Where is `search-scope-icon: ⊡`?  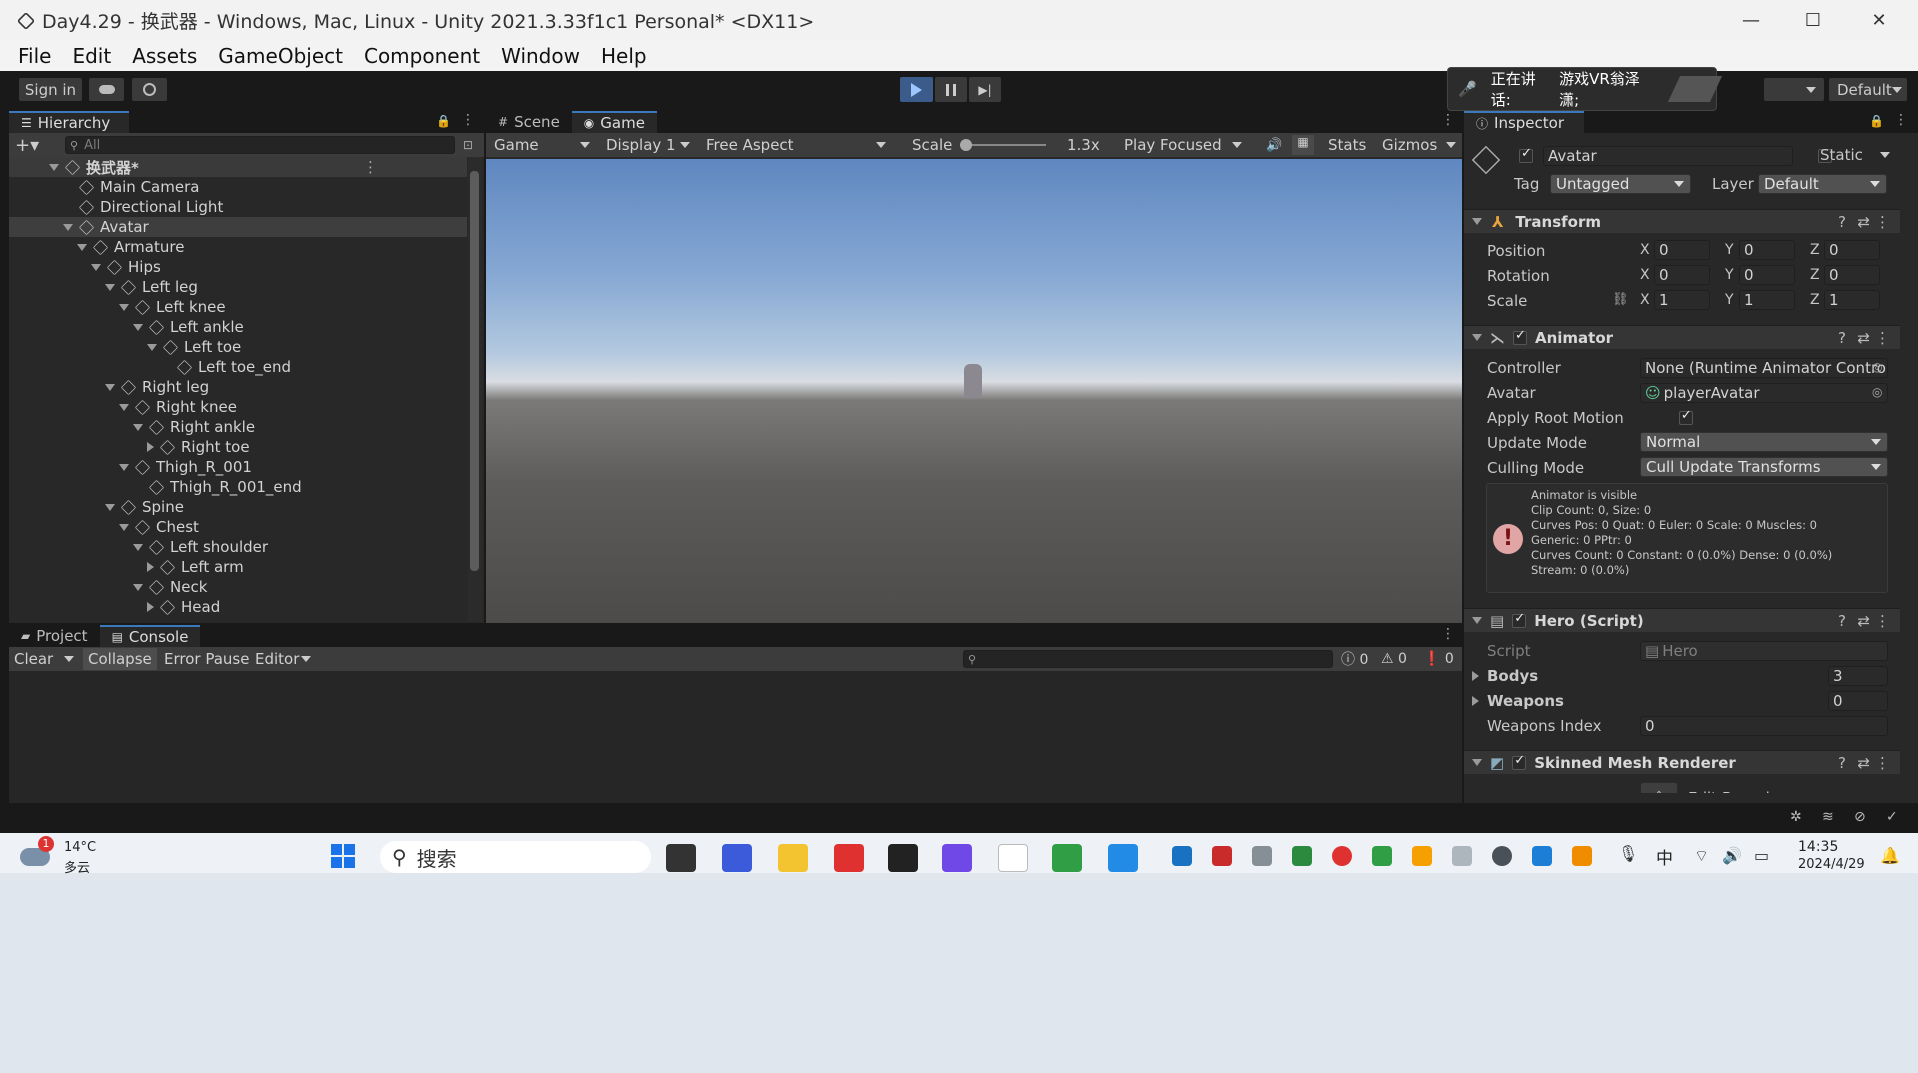 search-scope-icon: ⊡ is located at coordinates (468, 145).